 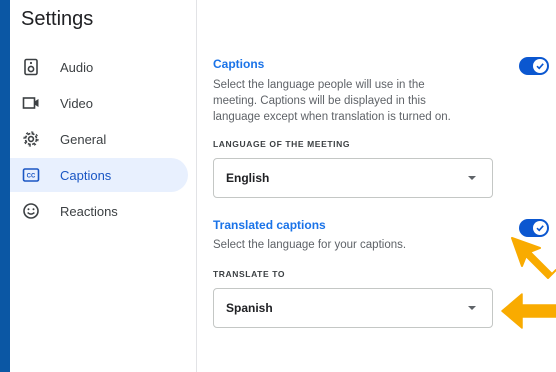 I want to click on speaker-icon, so click(x=31, y=67).